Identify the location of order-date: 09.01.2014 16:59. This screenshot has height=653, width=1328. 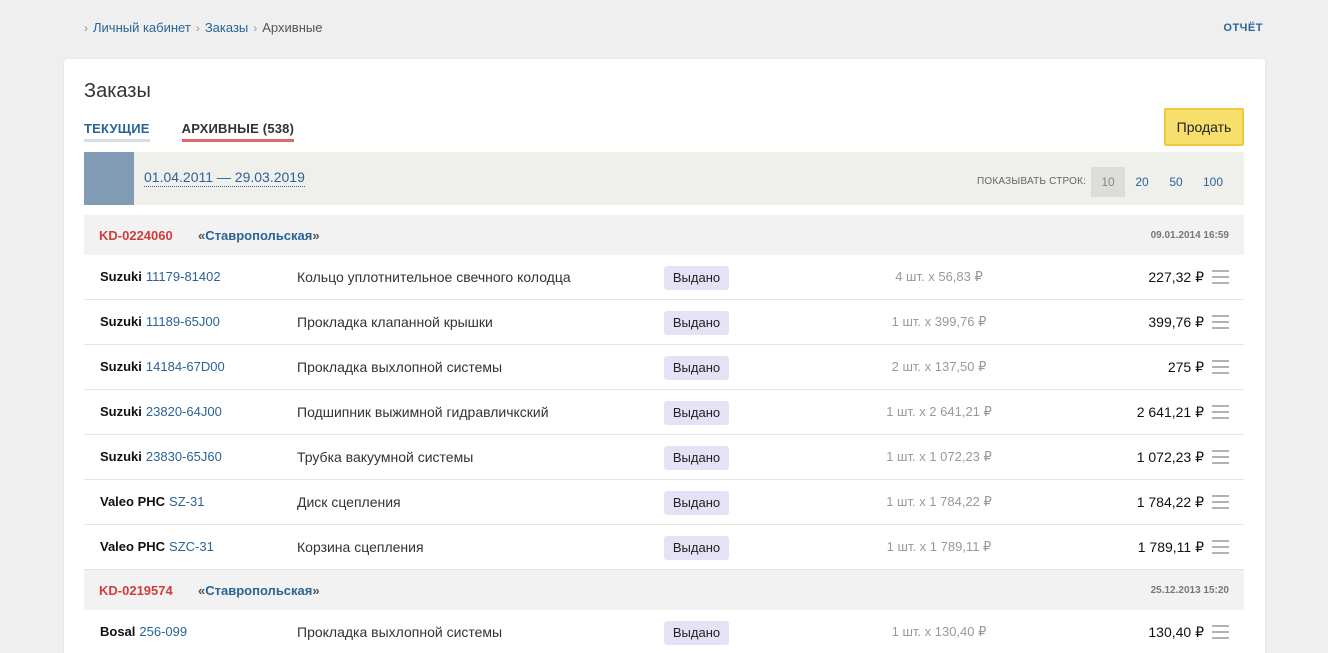
(1189, 235).